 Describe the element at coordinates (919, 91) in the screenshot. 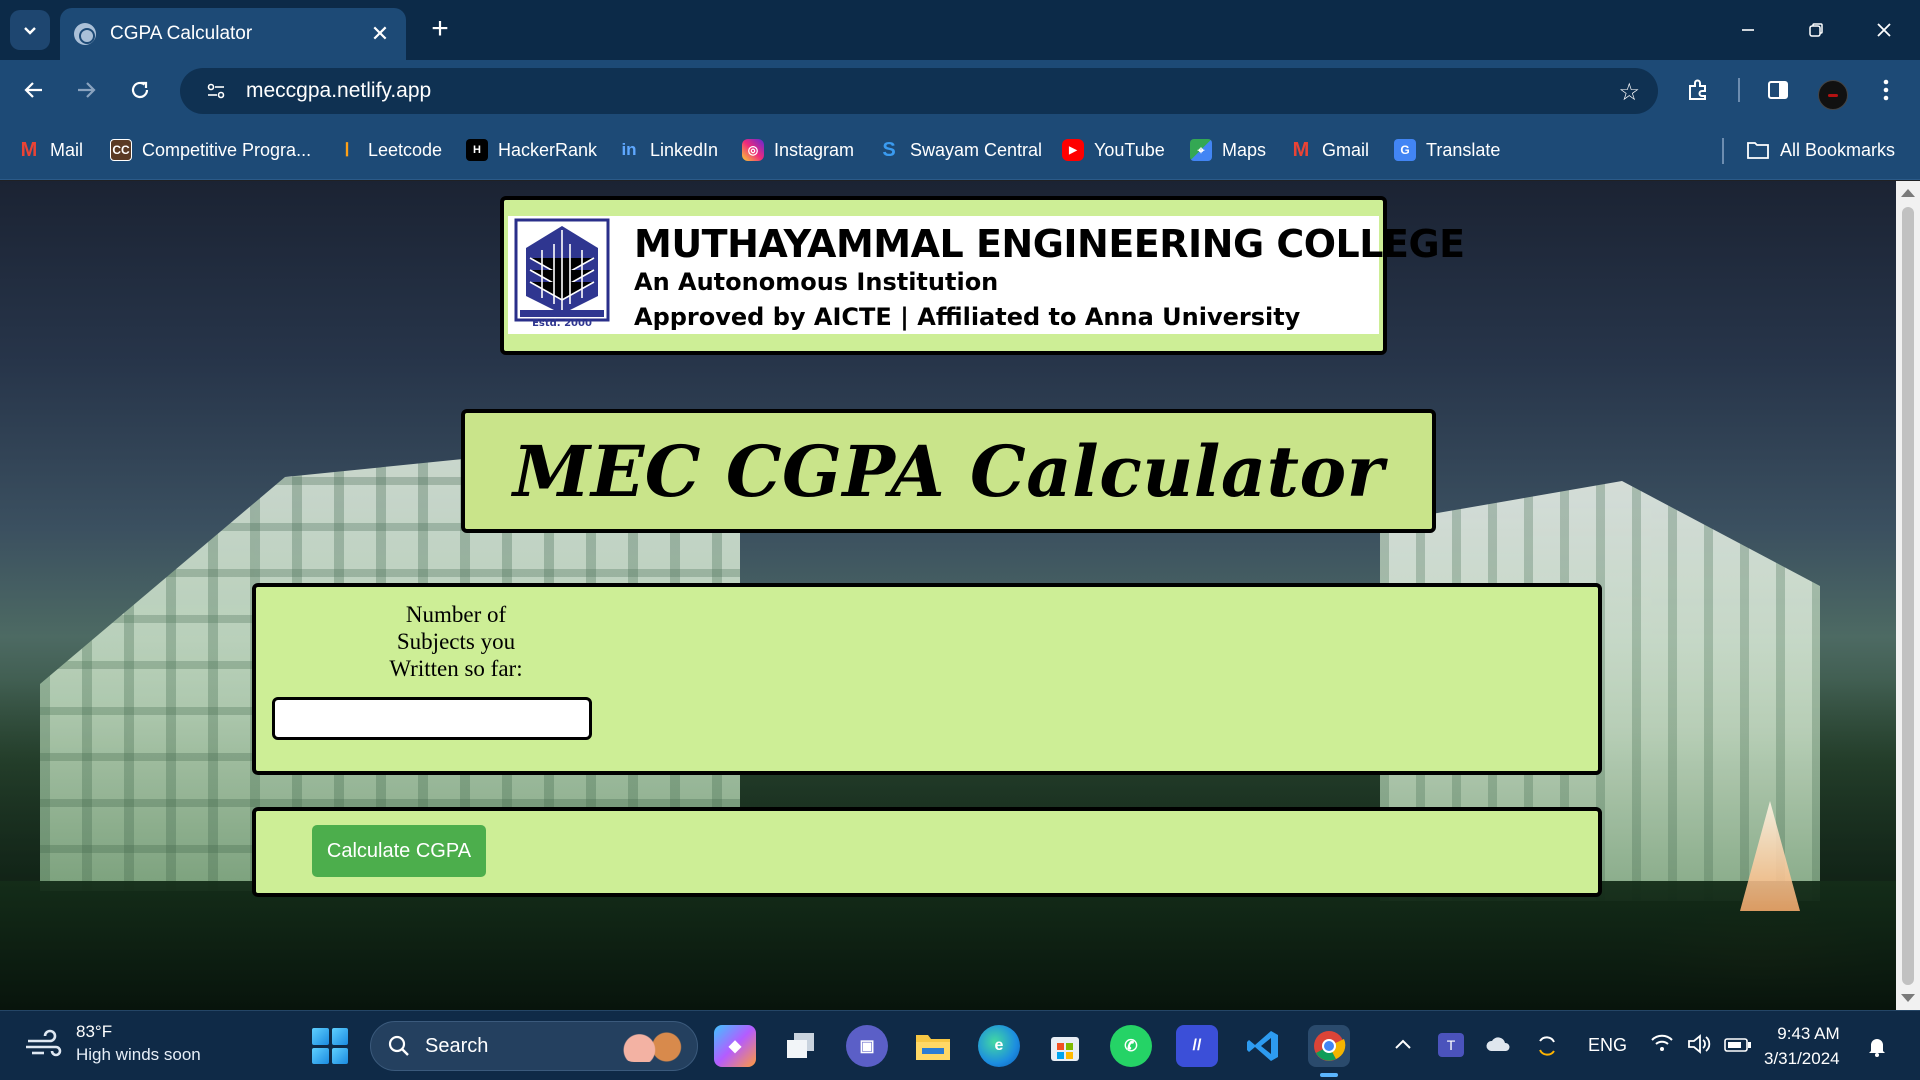

I see `address-bar: meccgpa.netlify.app ☆` at that location.